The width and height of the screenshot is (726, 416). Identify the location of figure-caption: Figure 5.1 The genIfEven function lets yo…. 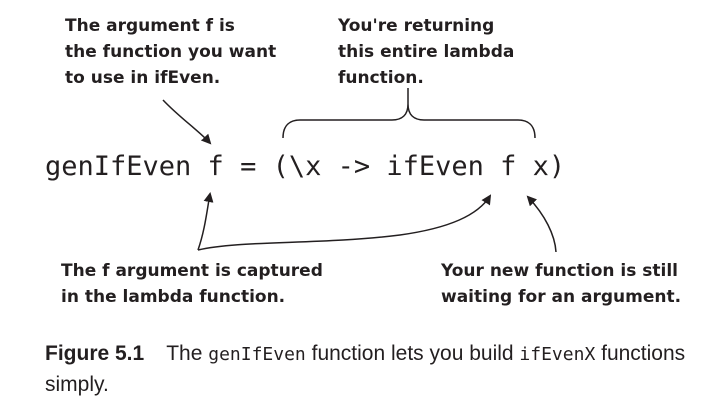
(375, 369).